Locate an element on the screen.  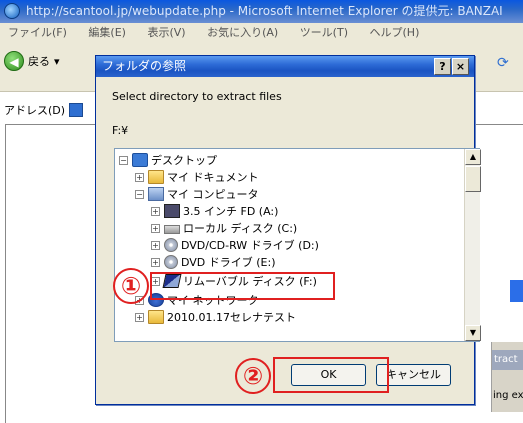
tree-scrollbar: ▲ ▼ is located at coordinates (472, 245).